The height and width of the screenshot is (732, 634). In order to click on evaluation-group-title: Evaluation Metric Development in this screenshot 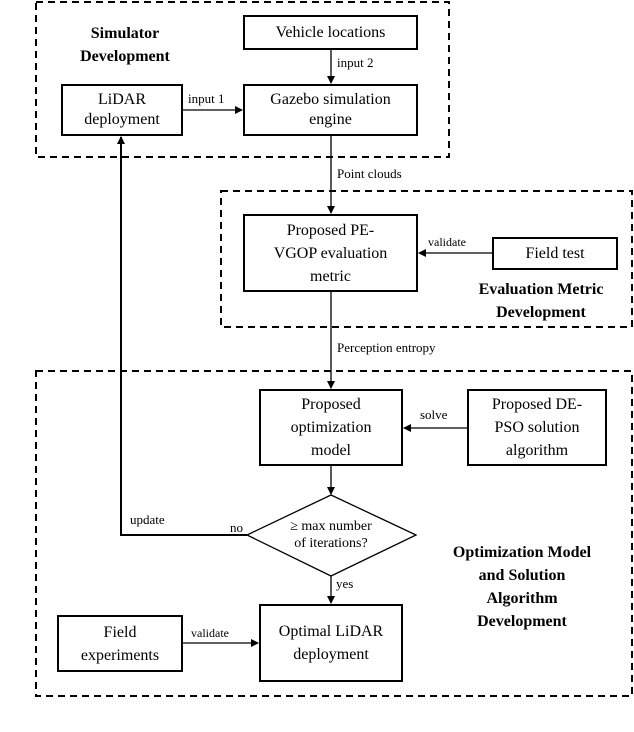, I will do `click(541, 301)`.